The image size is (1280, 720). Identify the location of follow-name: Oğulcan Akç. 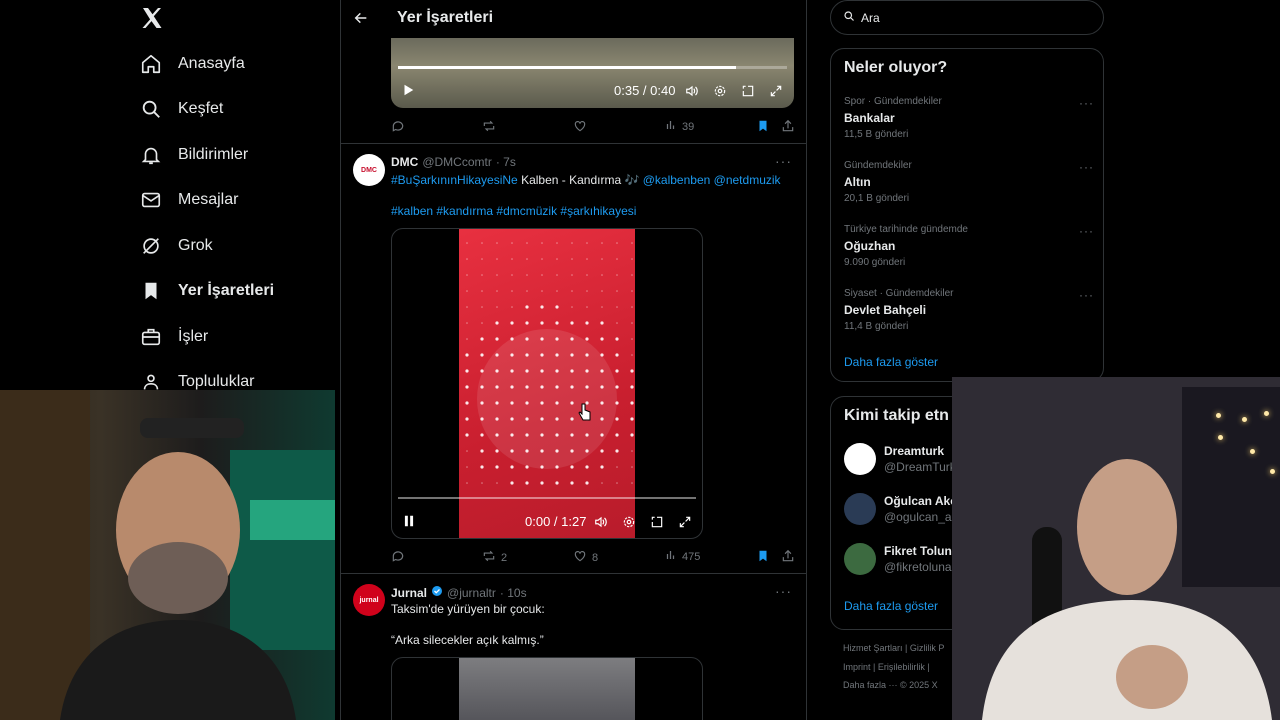
(920, 501).